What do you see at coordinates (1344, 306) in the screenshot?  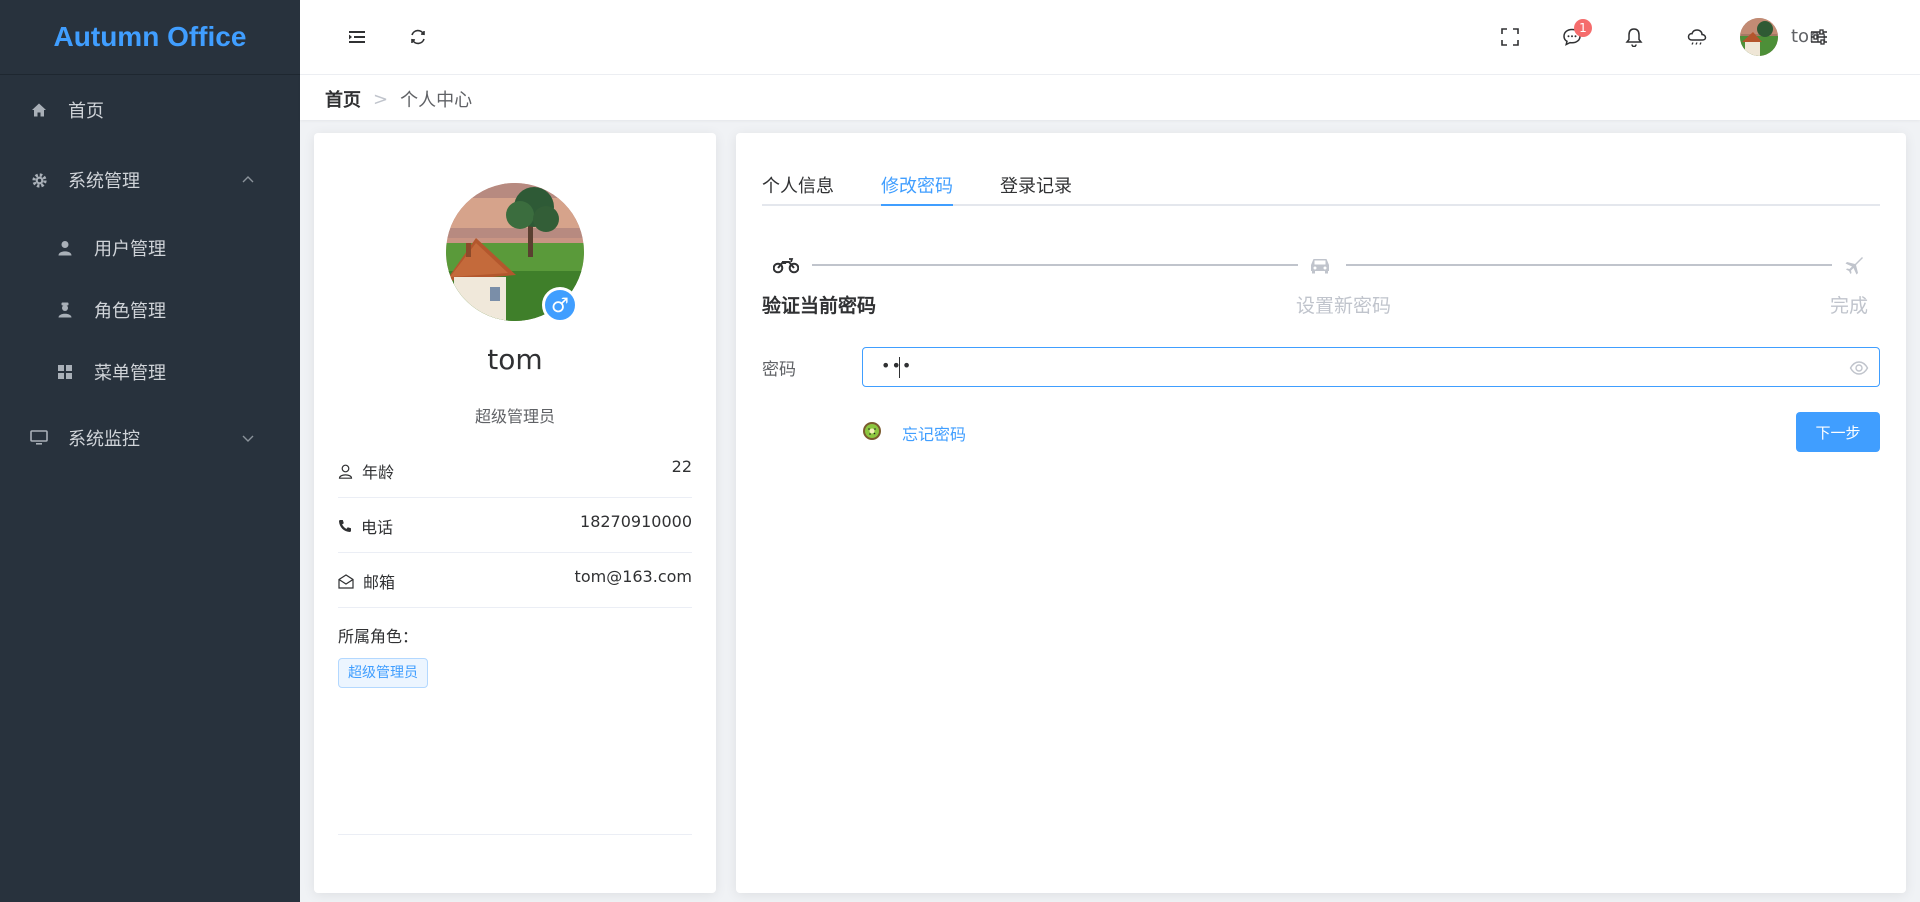 I see `step-new-password-title: 设置新密码` at bounding box center [1344, 306].